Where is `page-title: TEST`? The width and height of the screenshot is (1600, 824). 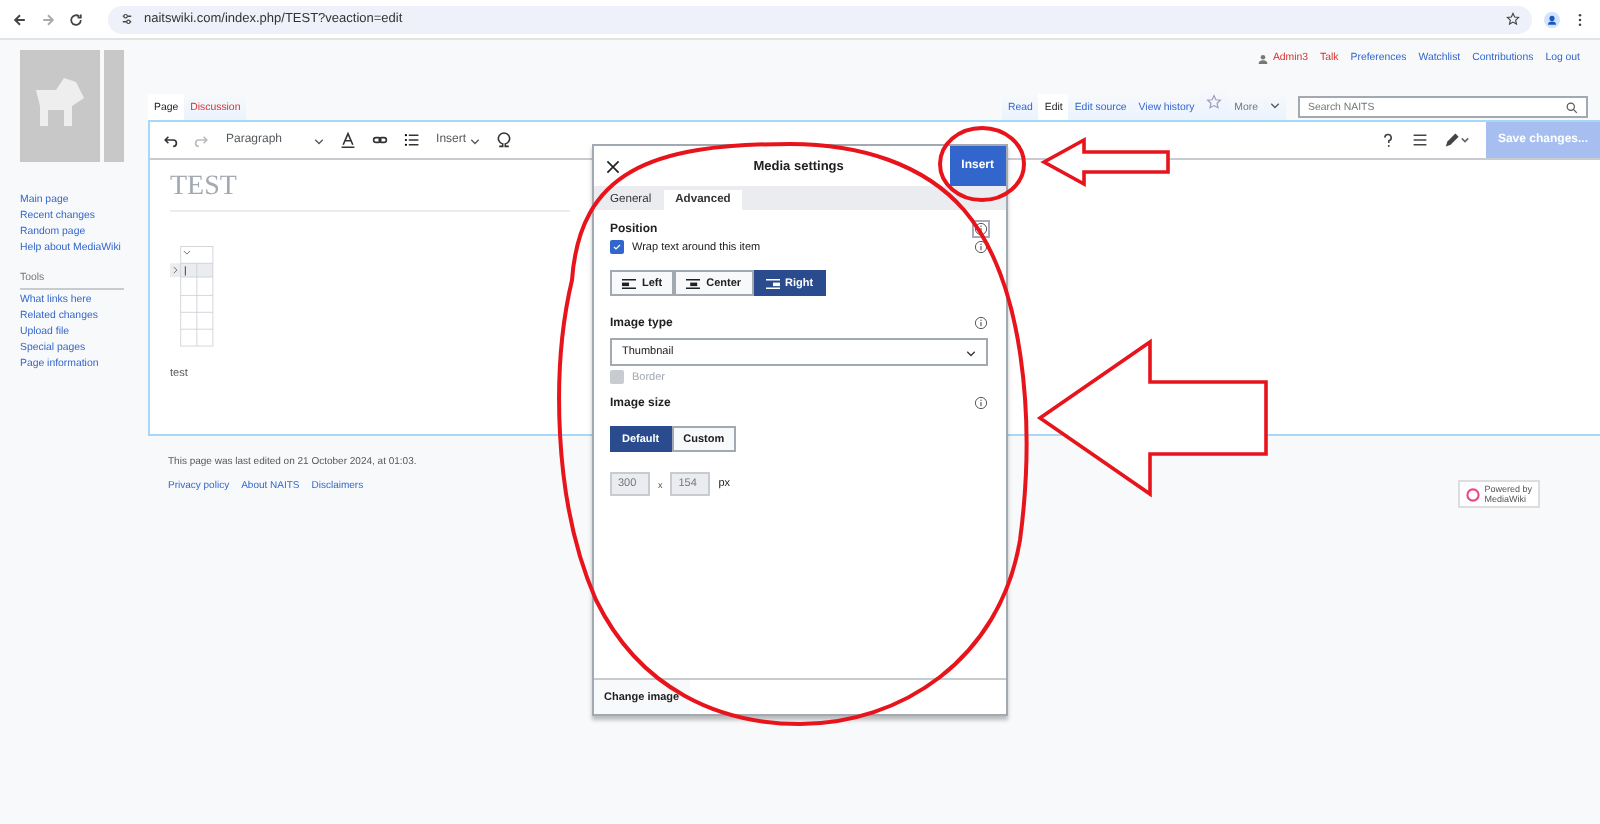
page-title: TEST is located at coordinates (370, 192).